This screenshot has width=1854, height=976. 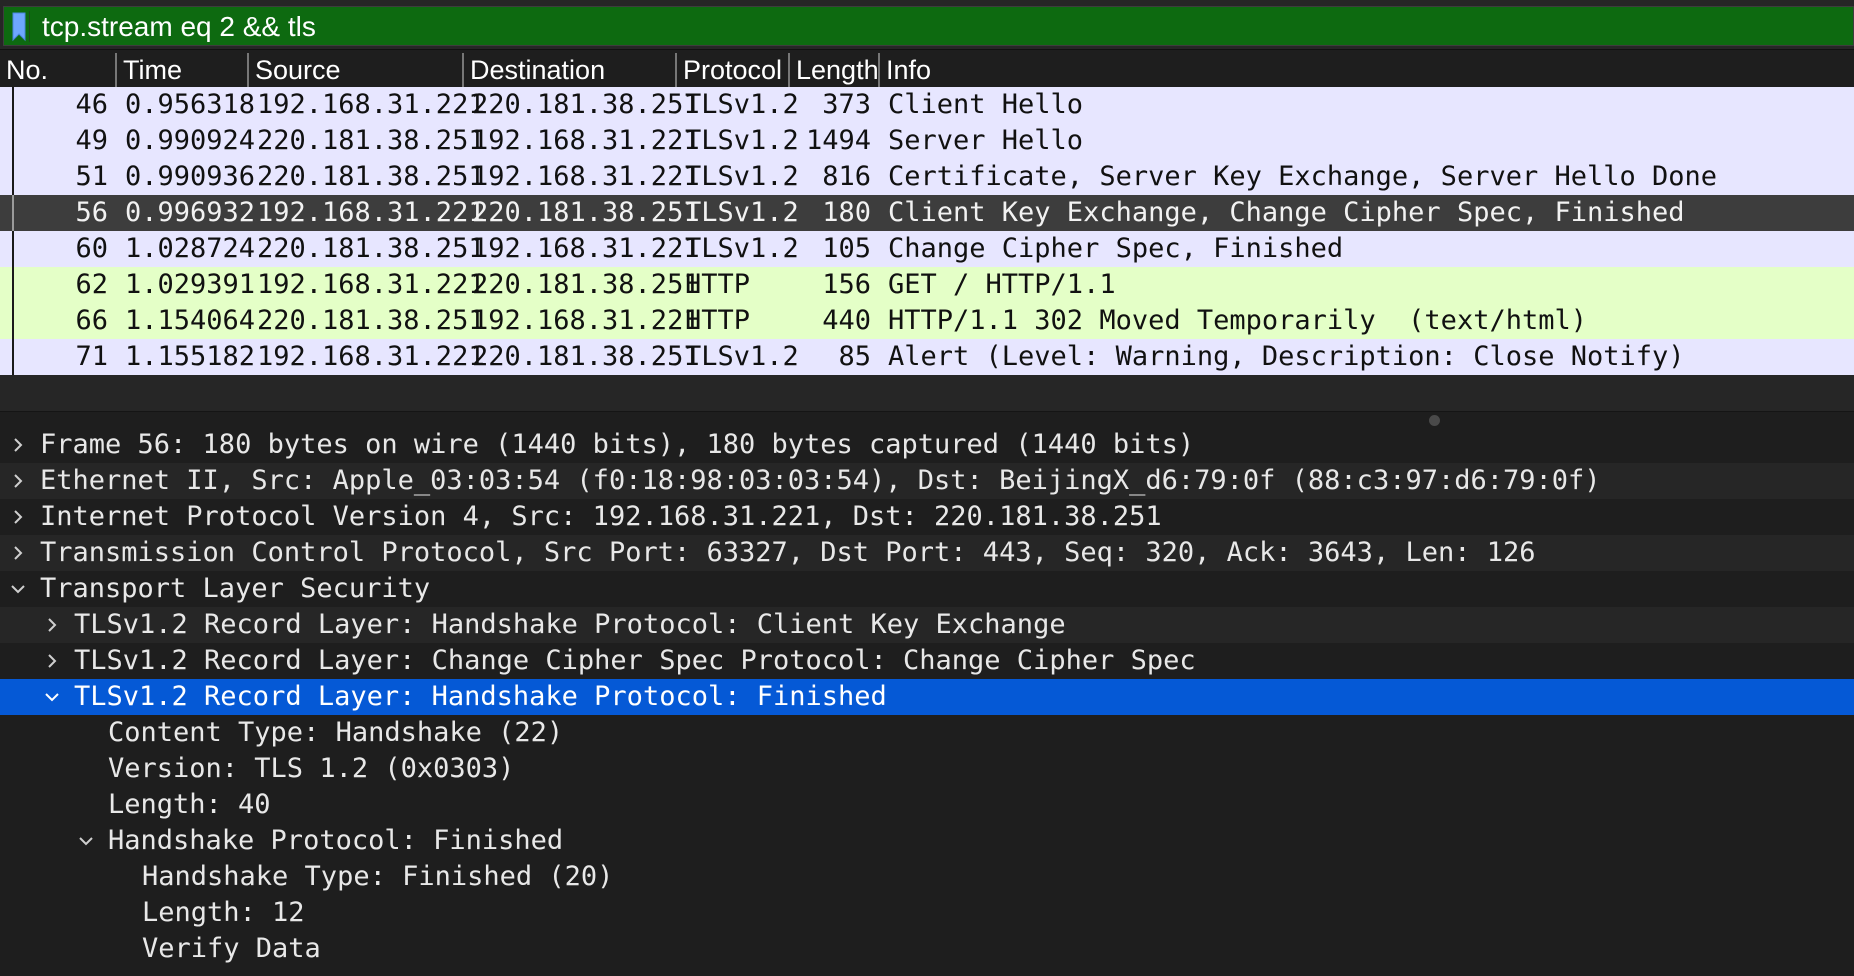 I want to click on display-filter-input: tcp.stream eq 2 && tls, so click(x=928, y=26).